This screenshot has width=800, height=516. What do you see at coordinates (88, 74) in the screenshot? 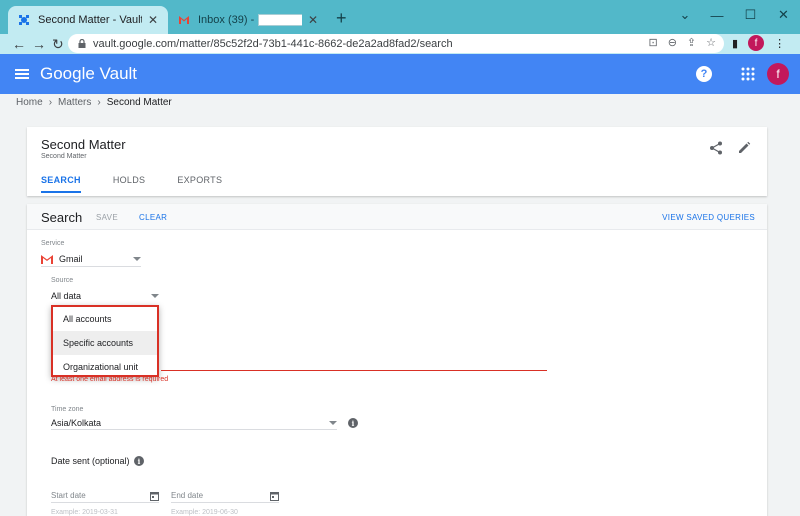
I see `app-brand: Google Vault` at bounding box center [88, 74].